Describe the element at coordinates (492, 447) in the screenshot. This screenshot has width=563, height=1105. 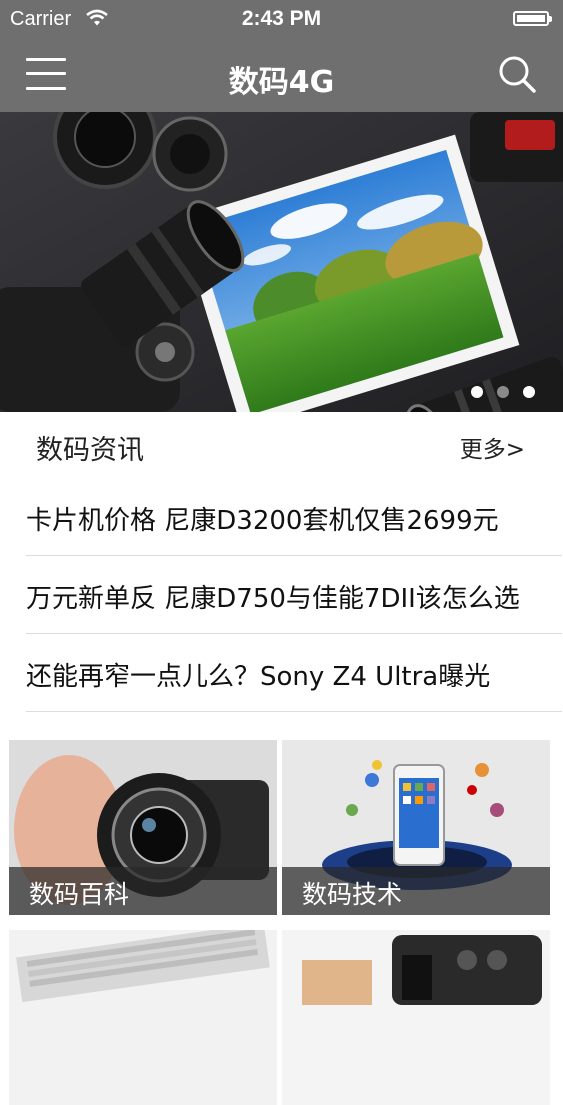
I see `more-news-link: 更多>` at that location.